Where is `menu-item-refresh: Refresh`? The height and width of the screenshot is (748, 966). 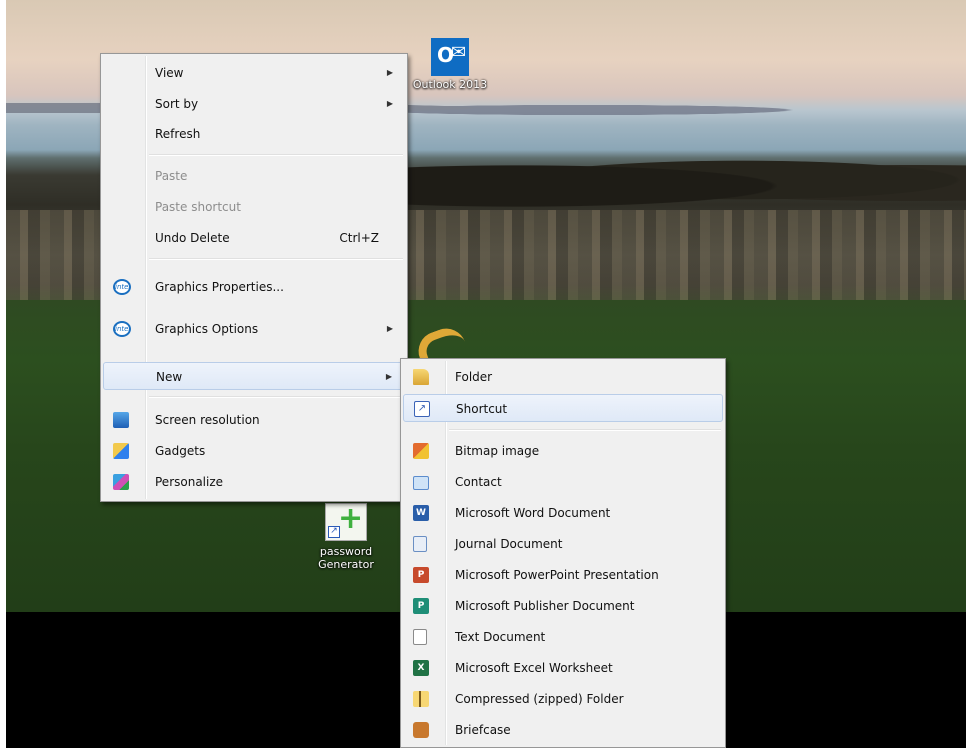 menu-item-refresh: Refresh is located at coordinates (254, 134).